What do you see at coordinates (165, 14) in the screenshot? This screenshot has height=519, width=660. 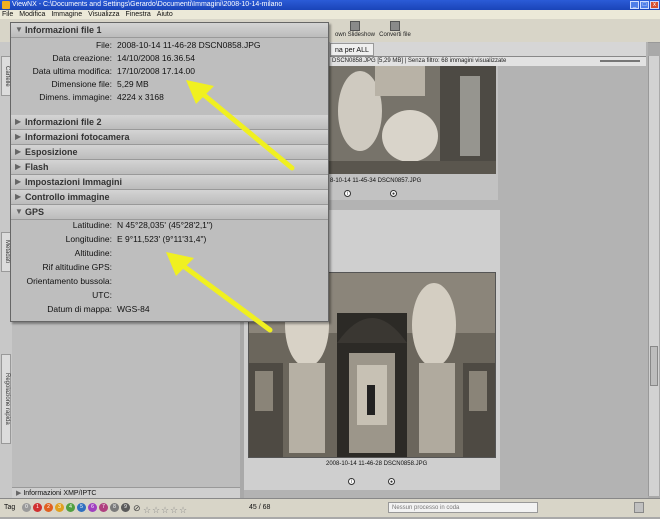 I see `menu-aiuto: Aiuto` at bounding box center [165, 14].